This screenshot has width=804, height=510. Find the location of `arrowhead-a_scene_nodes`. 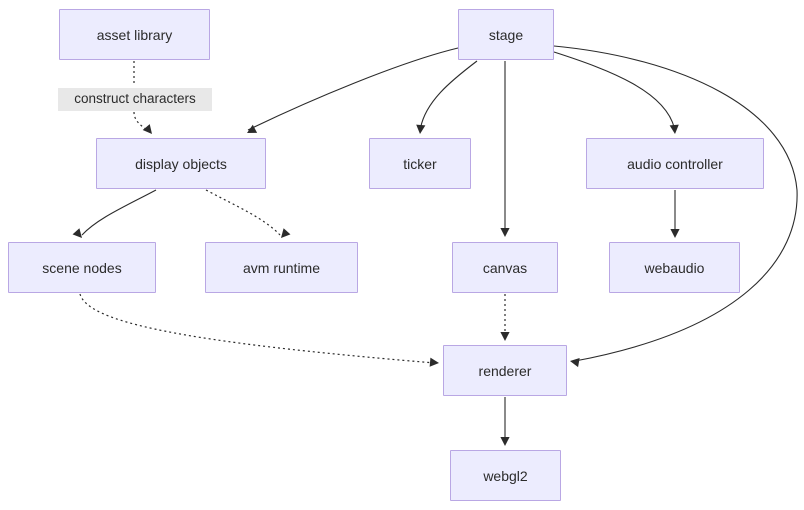

arrowhead-a_scene_nodes is located at coordinates (77, 233).